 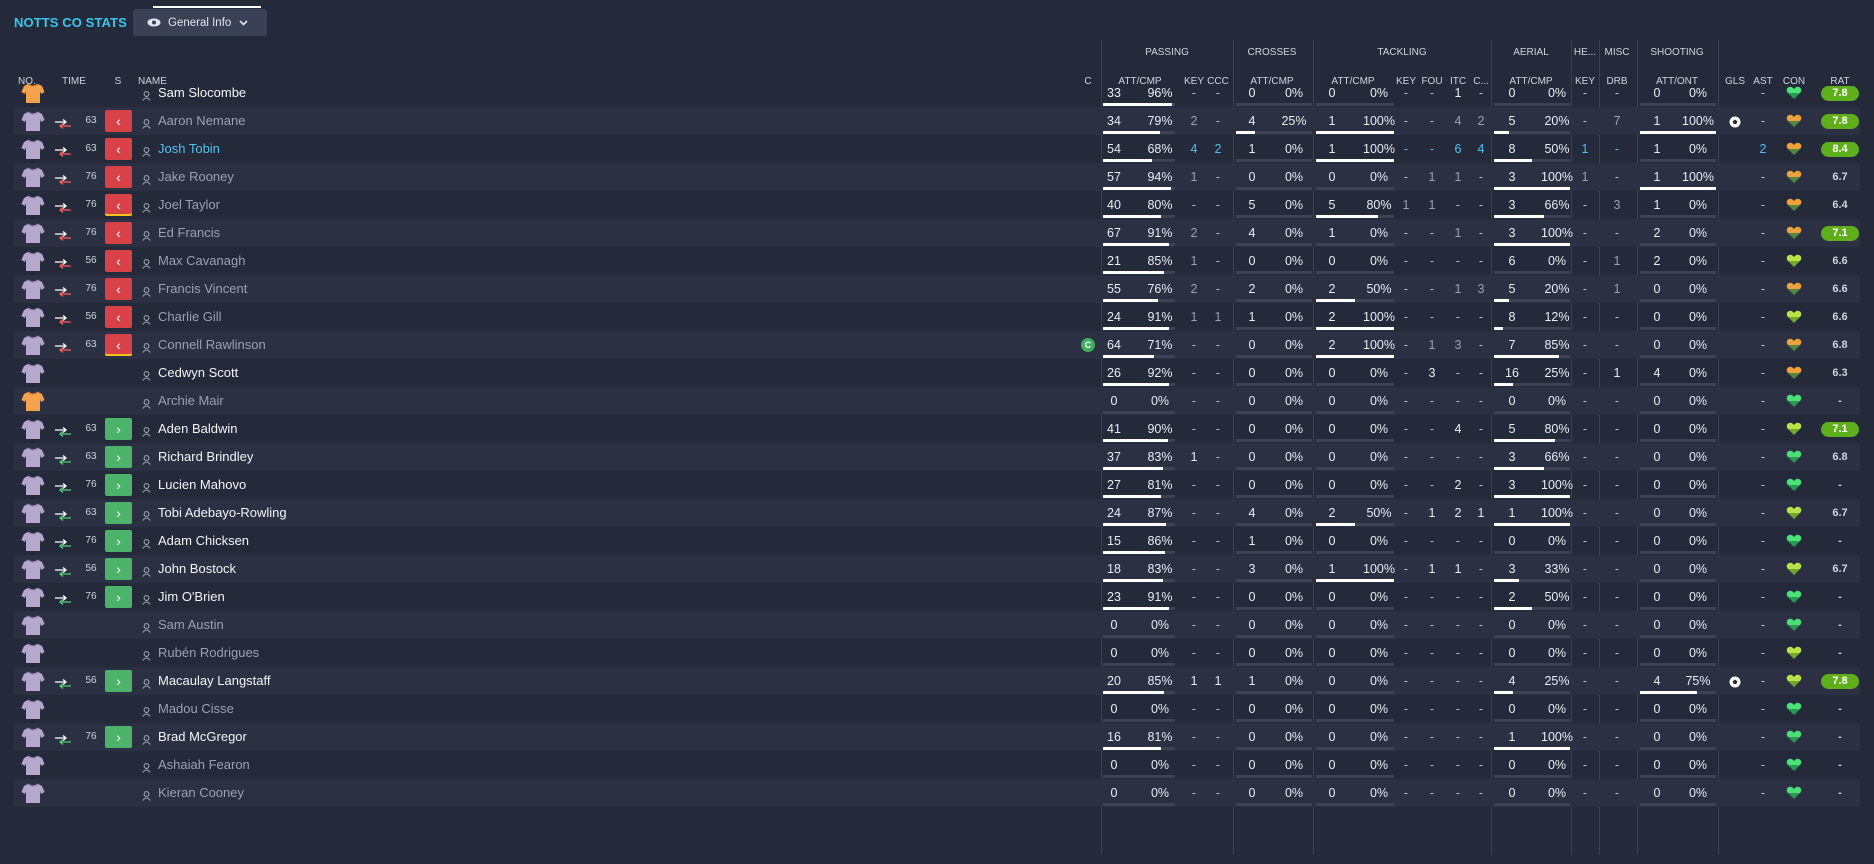 What do you see at coordinates (202, 289) in the screenshot?
I see `player-name: Francis Vincent` at bounding box center [202, 289].